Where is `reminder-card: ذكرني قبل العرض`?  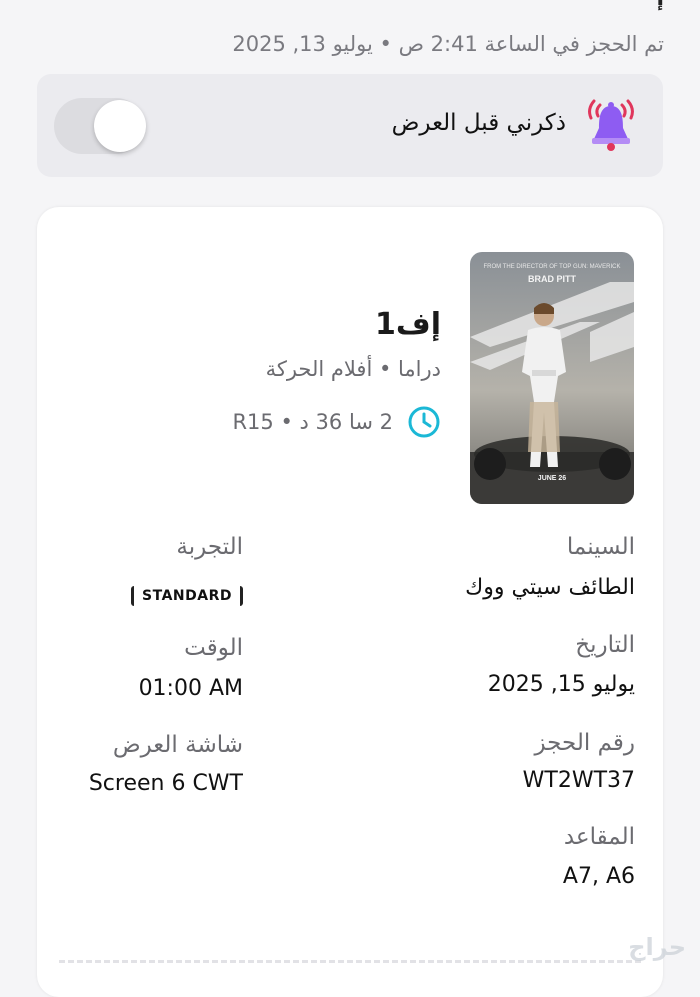
reminder-card: ذكرني قبل العرض is located at coordinates (350, 125).